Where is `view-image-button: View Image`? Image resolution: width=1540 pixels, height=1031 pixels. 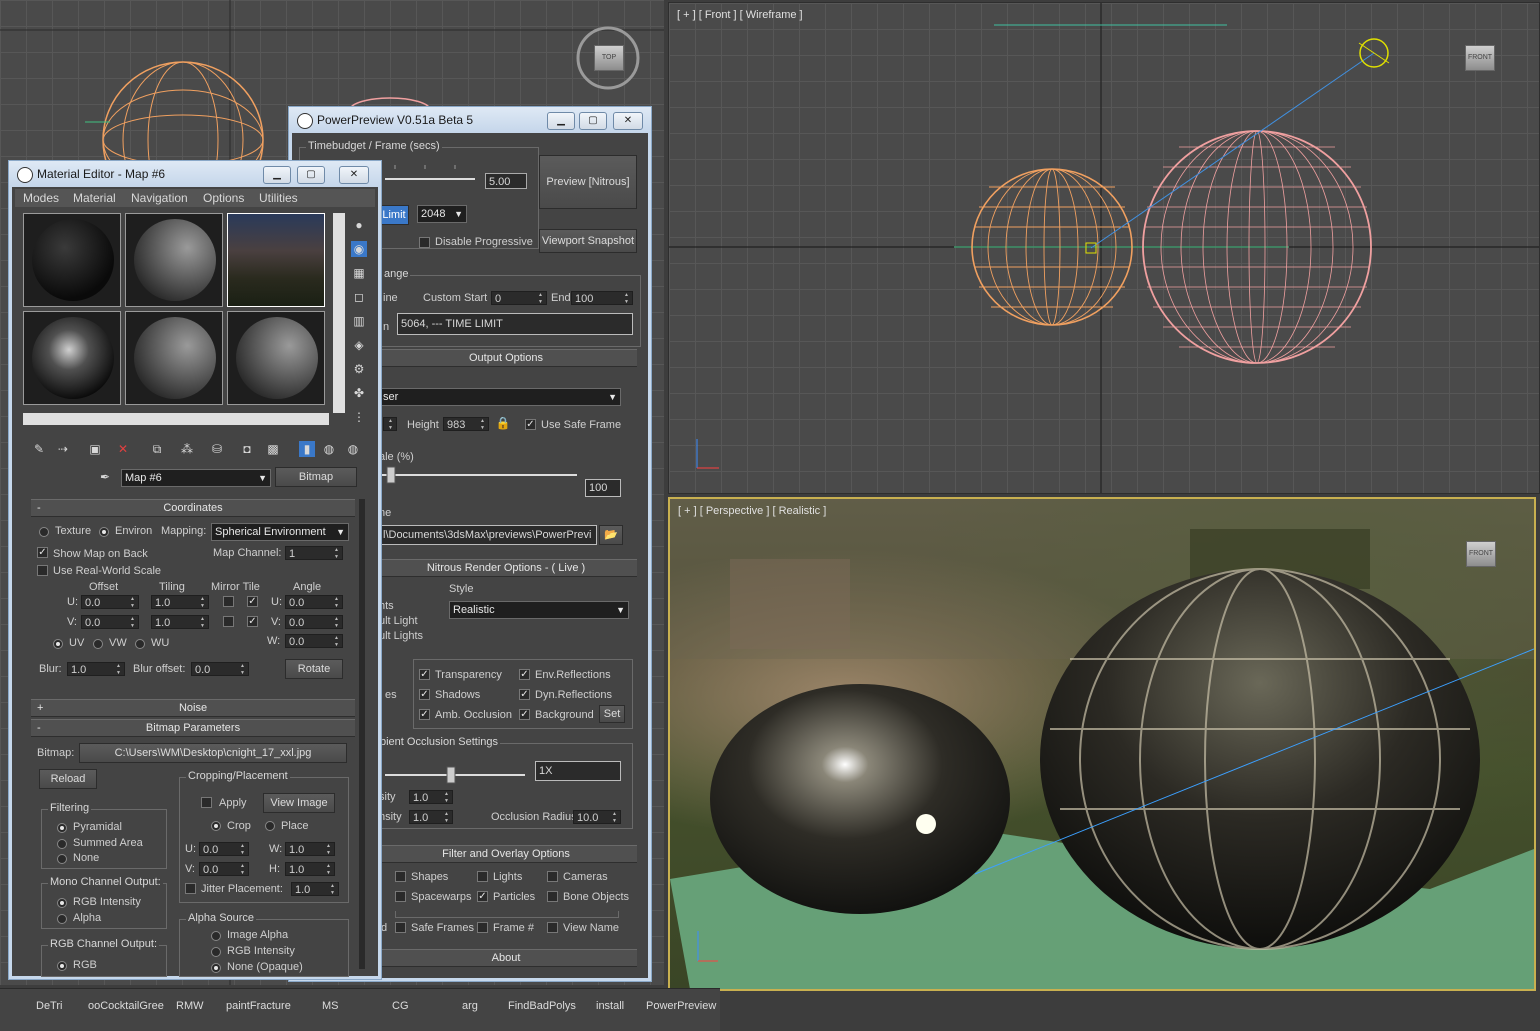 view-image-button: View Image is located at coordinates (299, 803).